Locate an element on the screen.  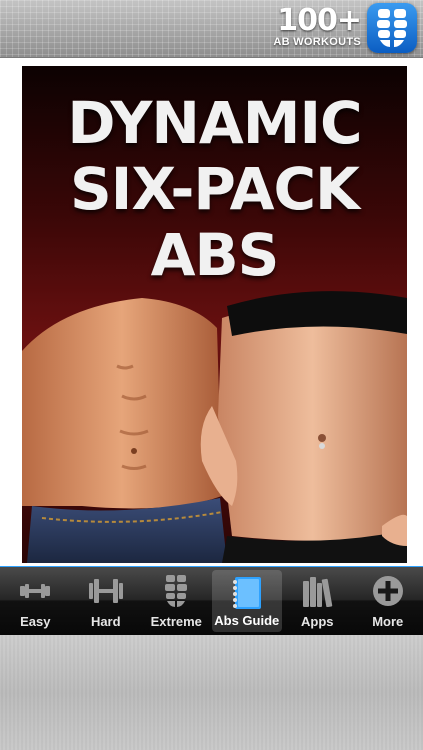
abs-icon is located at coordinates (176, 591).